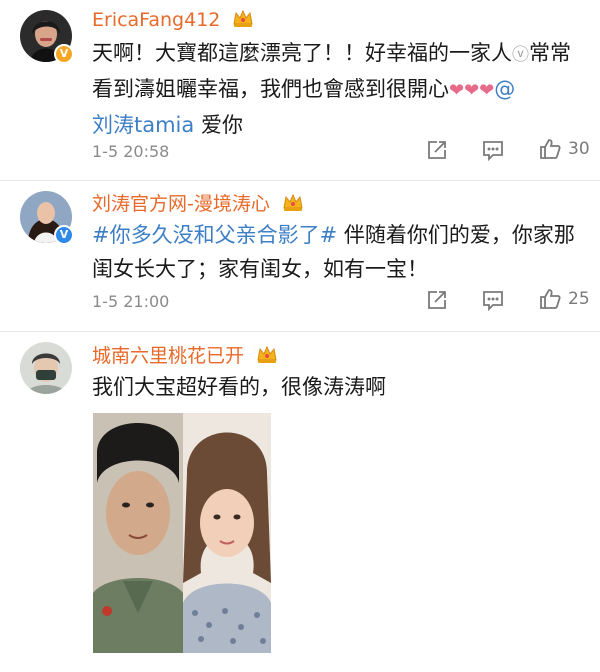  What do you see at coordinates (472, 90) in the screenshot?
I see `heart-emoji-icon: ❤❤❤` at bounding box center [472, 90].